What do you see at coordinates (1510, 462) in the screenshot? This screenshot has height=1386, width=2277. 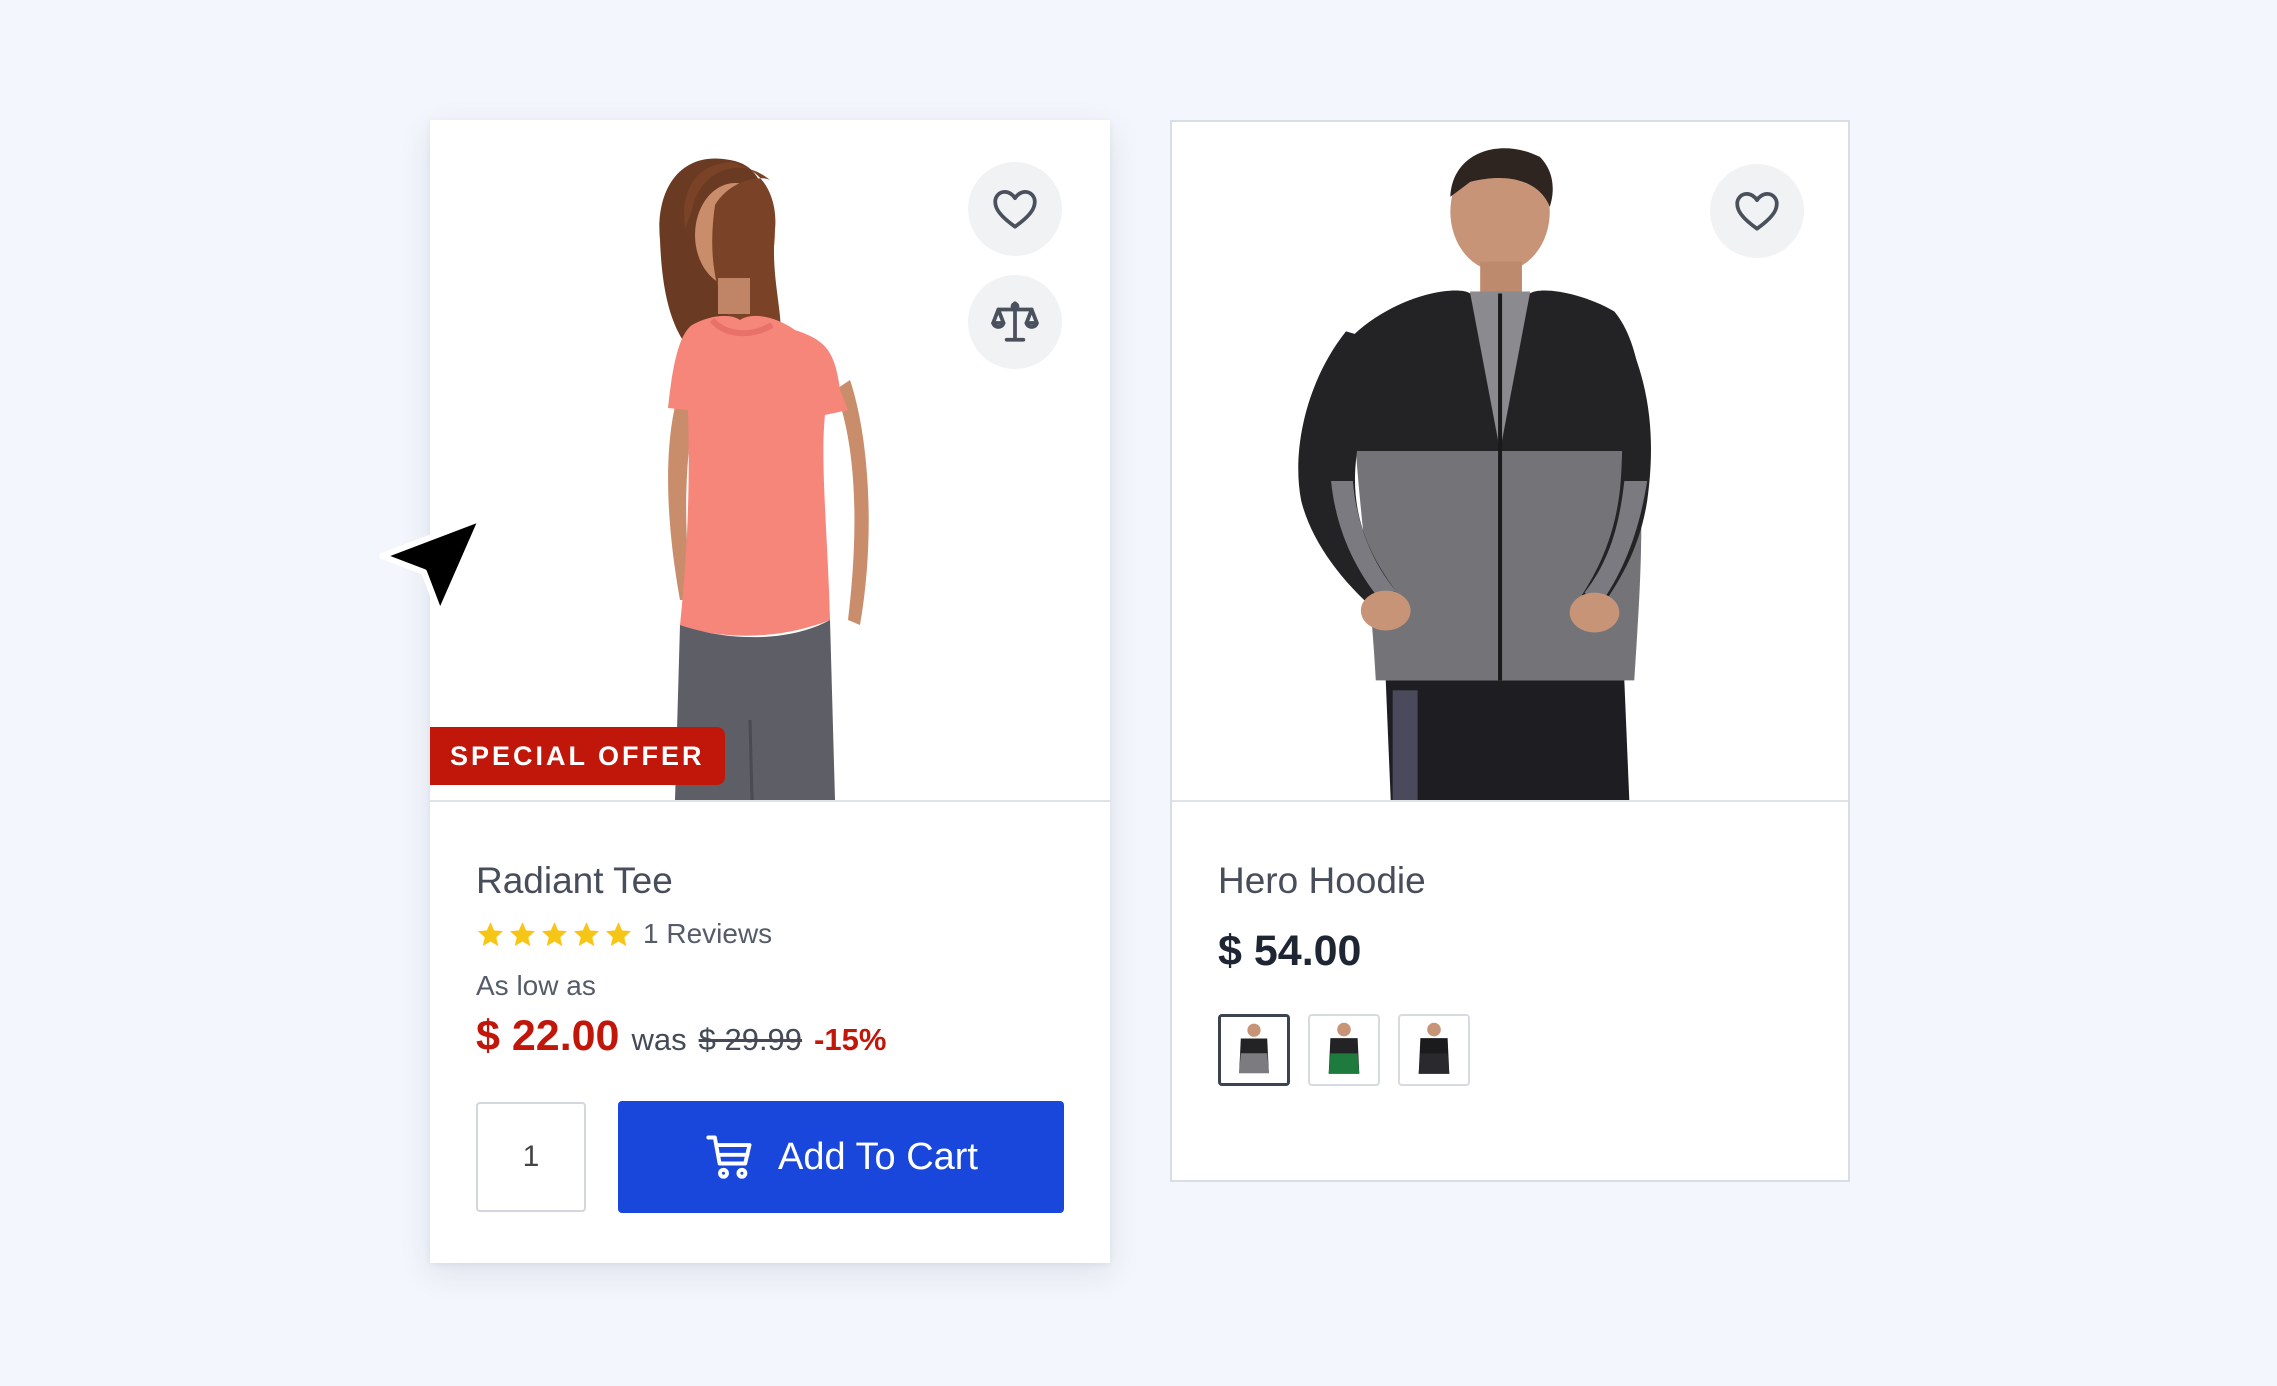 I see `product-image-area` at bounding box center [1510, 462].